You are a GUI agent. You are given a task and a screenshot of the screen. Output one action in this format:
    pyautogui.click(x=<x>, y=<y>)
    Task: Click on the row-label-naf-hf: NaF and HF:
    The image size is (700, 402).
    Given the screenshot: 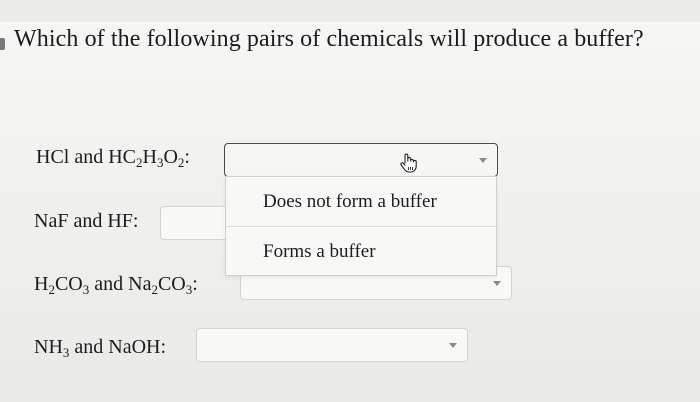 What is the action you would take?
    pyautogui.click(x=86, y=221)
    